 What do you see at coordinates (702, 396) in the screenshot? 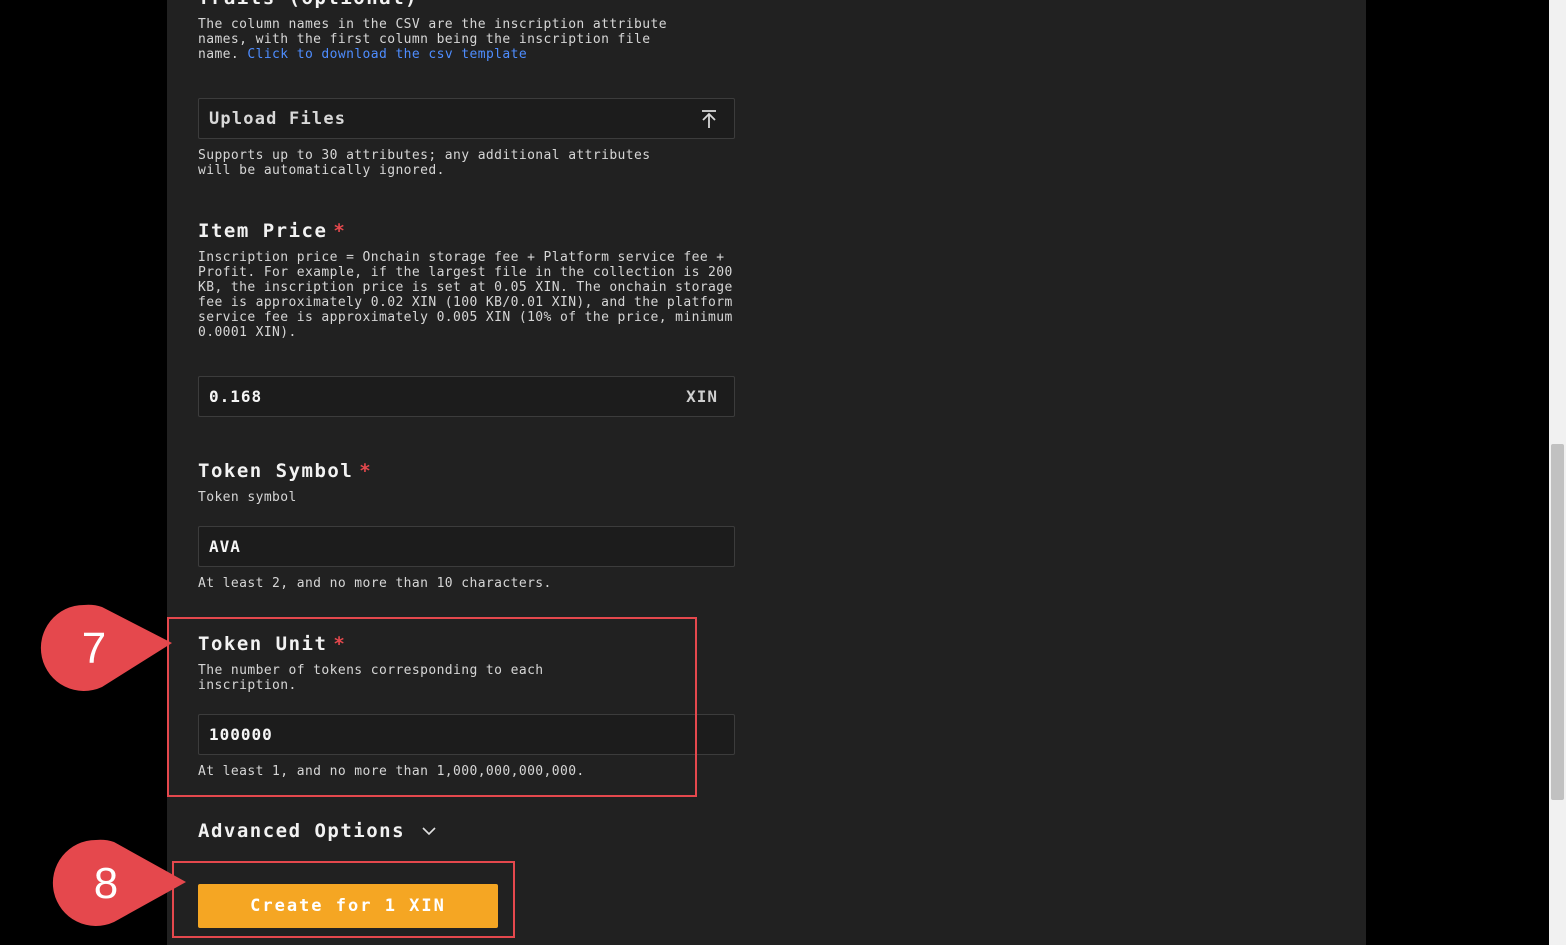
I see `item-price-unit: XIN` at bounding box center [702, 396].